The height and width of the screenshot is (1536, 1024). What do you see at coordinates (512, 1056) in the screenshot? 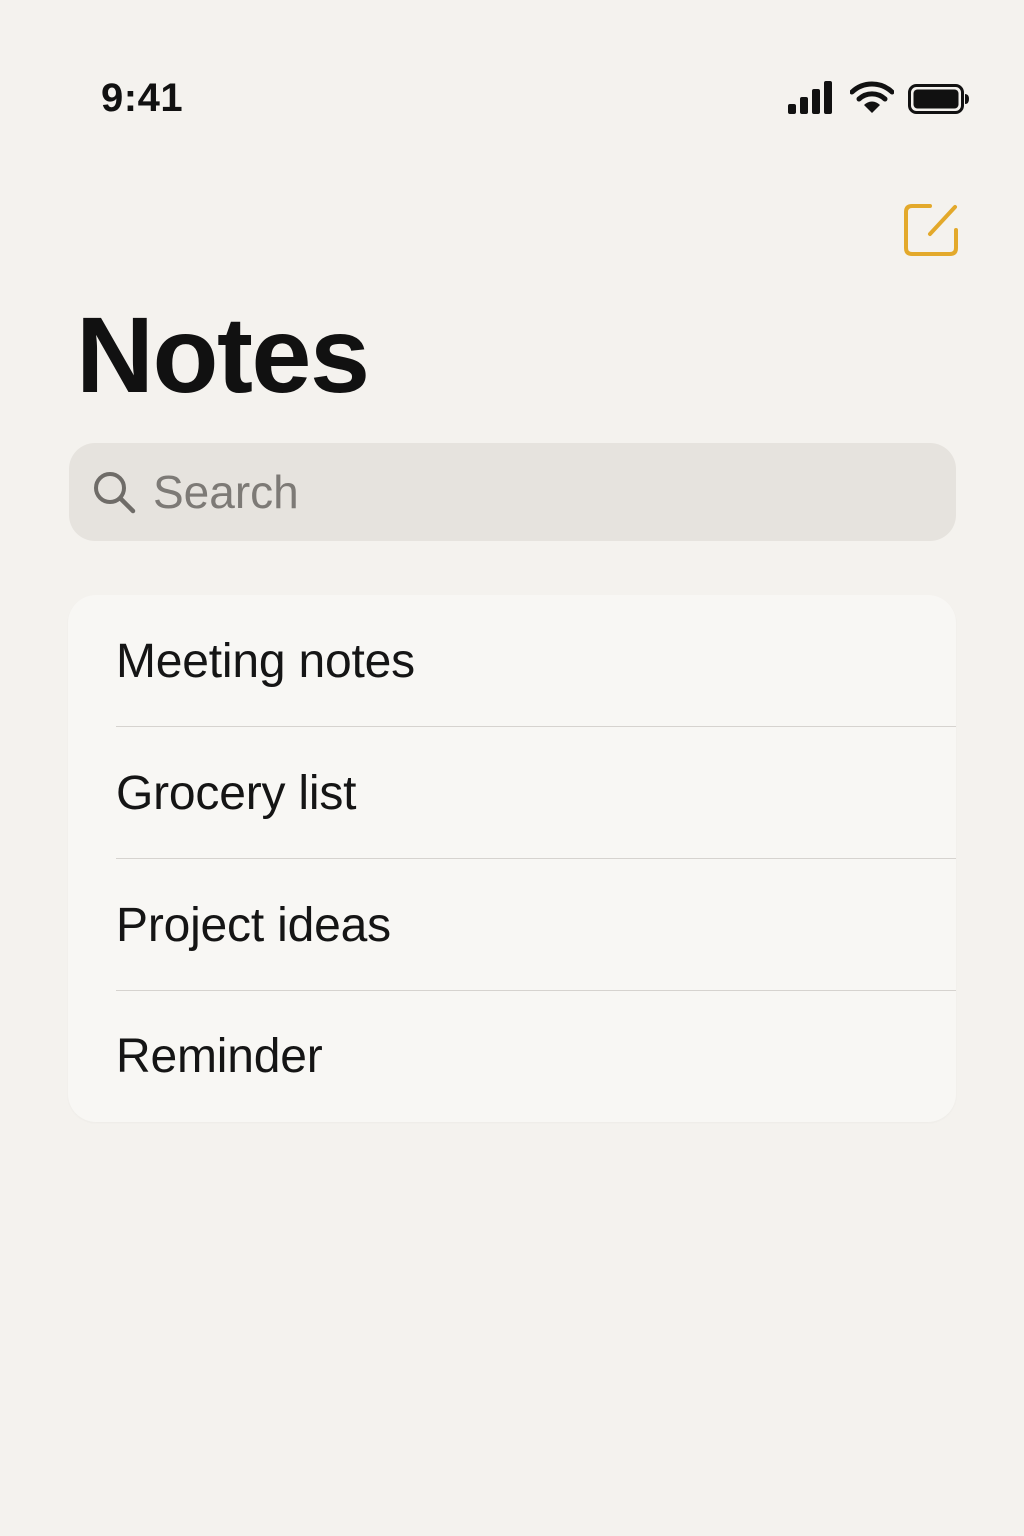
I see `list-item: Reminder` at bounding box center [512, 1056].